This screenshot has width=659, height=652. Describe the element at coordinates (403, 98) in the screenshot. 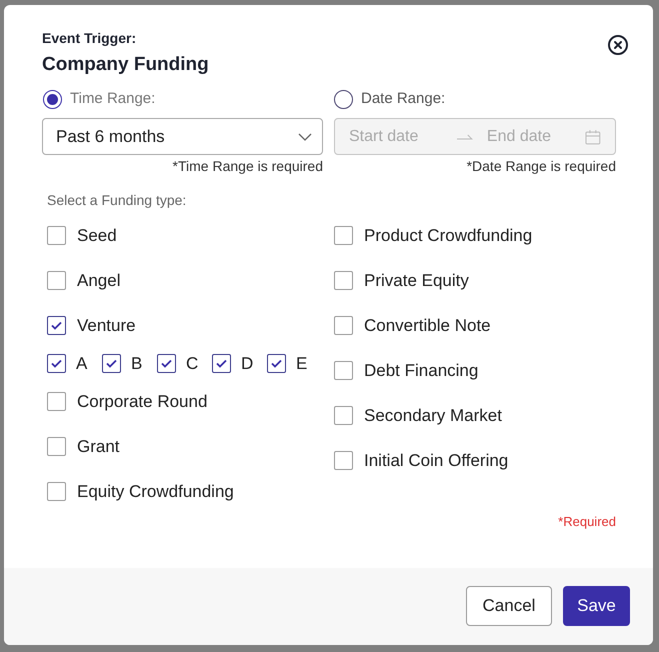

I see `radio-label: Date Range:` at that location.